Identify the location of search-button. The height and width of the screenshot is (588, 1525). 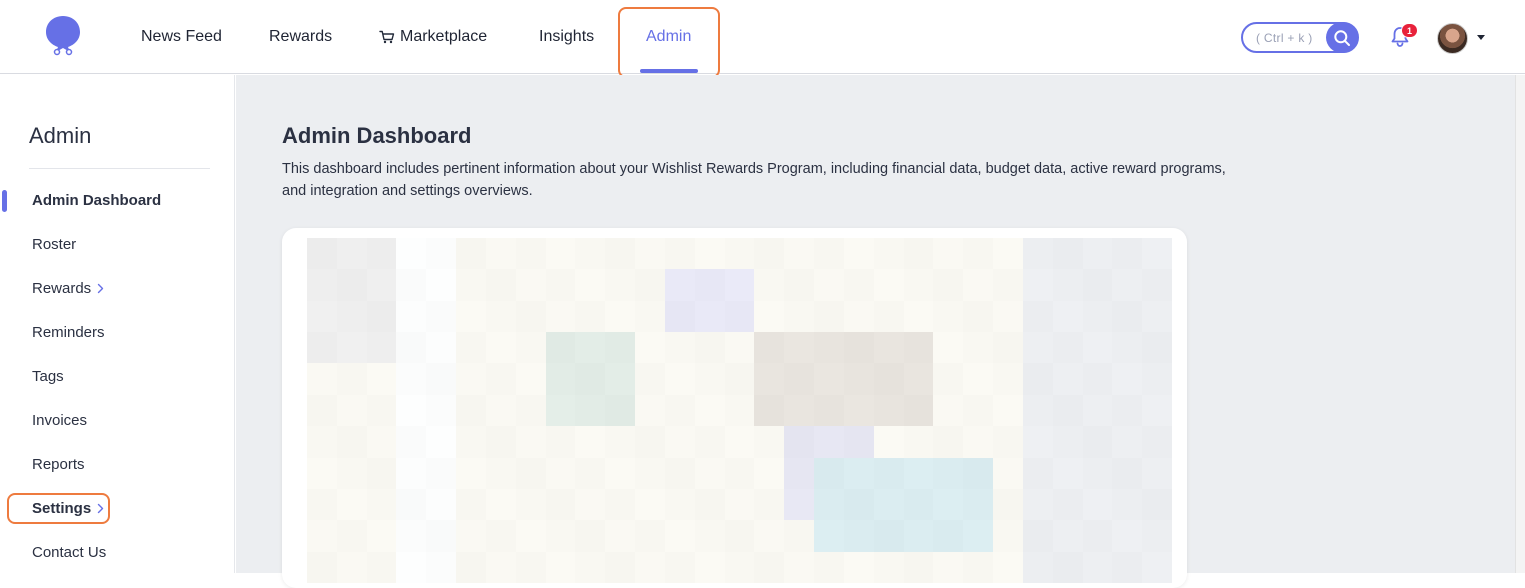
(1342, 37).